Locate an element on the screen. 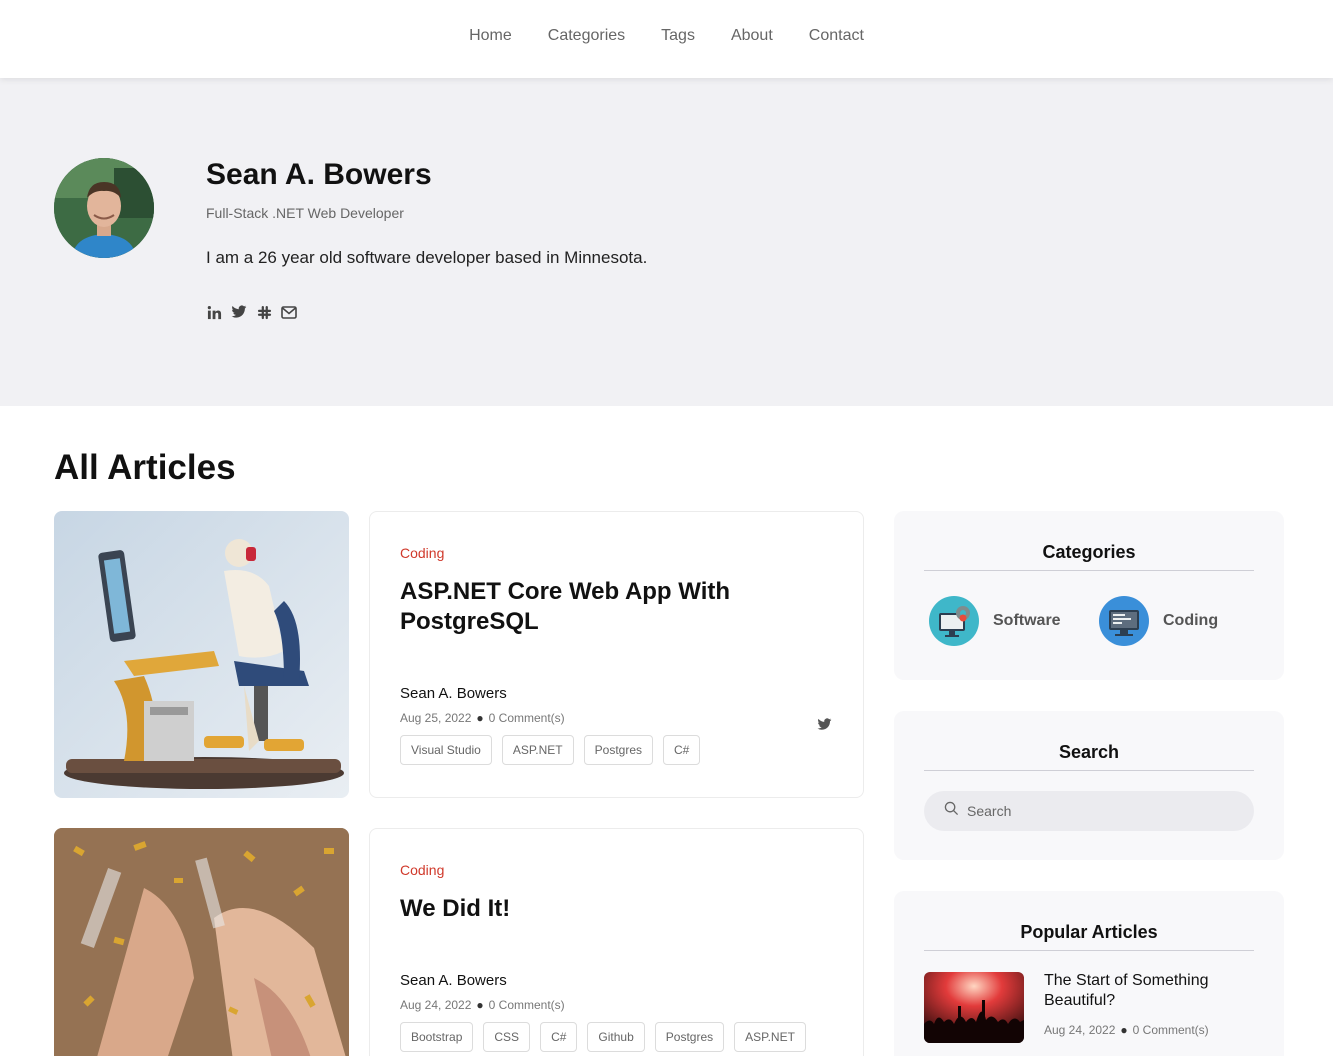 Image resolution: width=1333 pixels, height=1056 pixels. nav-categories: Categories is located at coordinates (586, 36).